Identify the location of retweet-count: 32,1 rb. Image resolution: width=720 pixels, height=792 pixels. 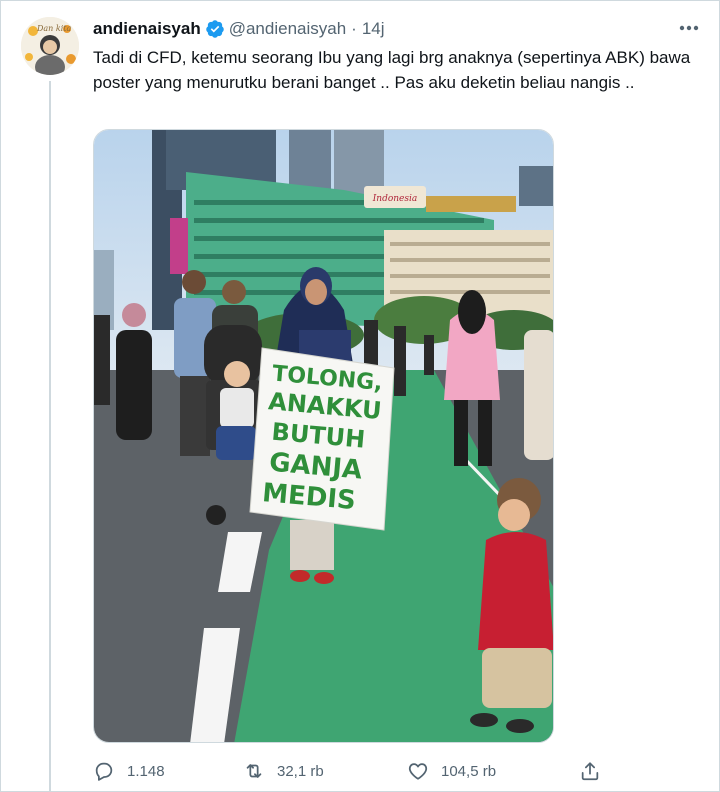
(300, 771).